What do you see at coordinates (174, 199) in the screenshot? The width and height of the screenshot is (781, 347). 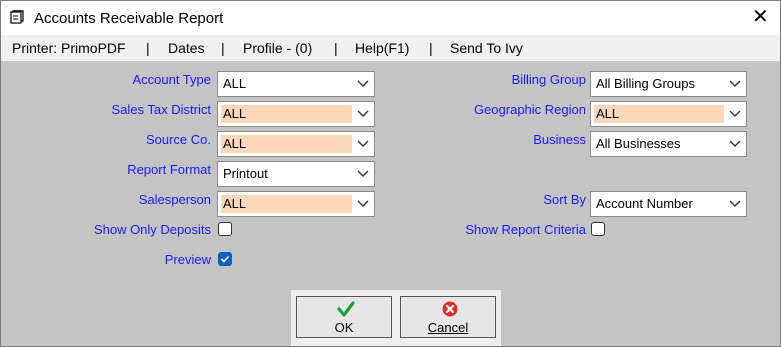 I see `salesperson-label: Salesperson` at bounding box center [174, 199].